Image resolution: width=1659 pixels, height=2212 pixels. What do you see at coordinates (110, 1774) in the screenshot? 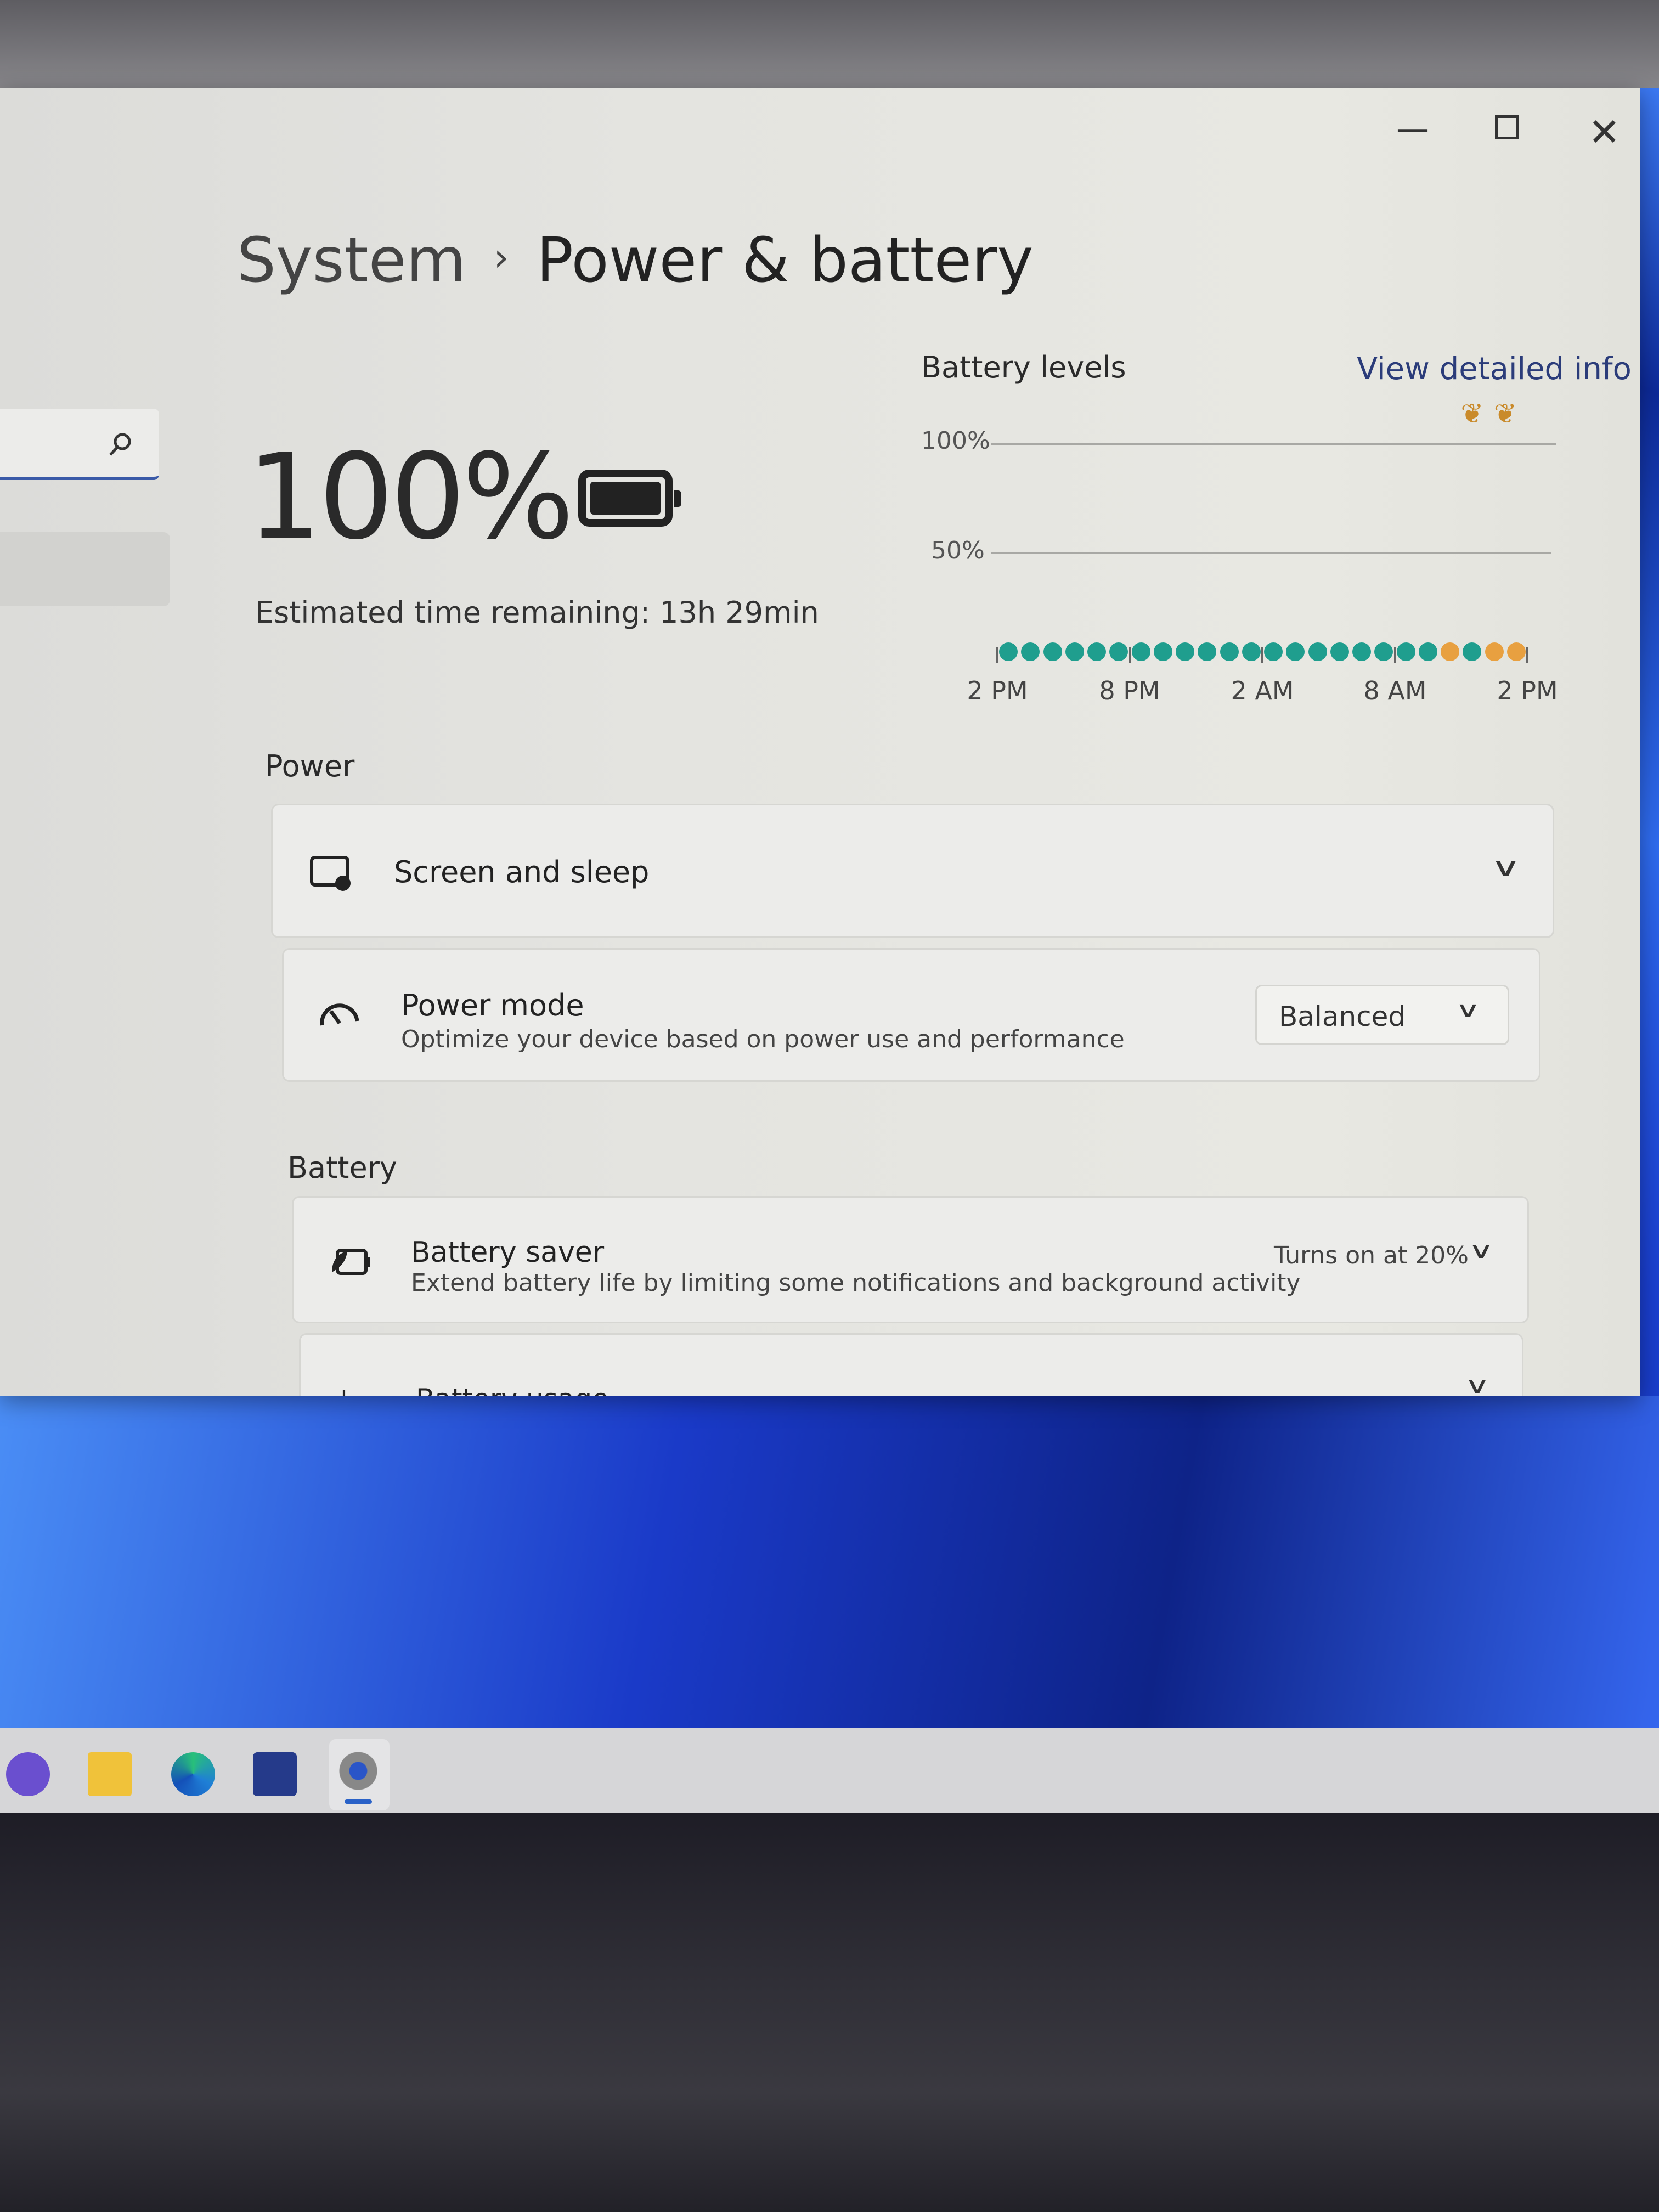
I see `file-explorer-icon` at bounding box center [110, 1774].